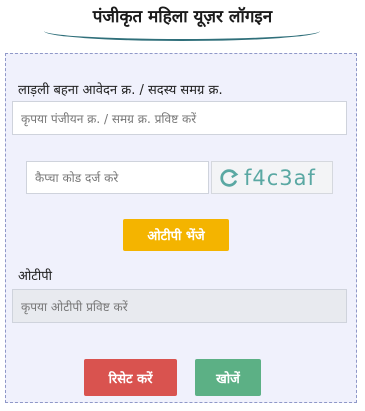  I want to click on captcha-image: f4c3af, so click(272, 177).